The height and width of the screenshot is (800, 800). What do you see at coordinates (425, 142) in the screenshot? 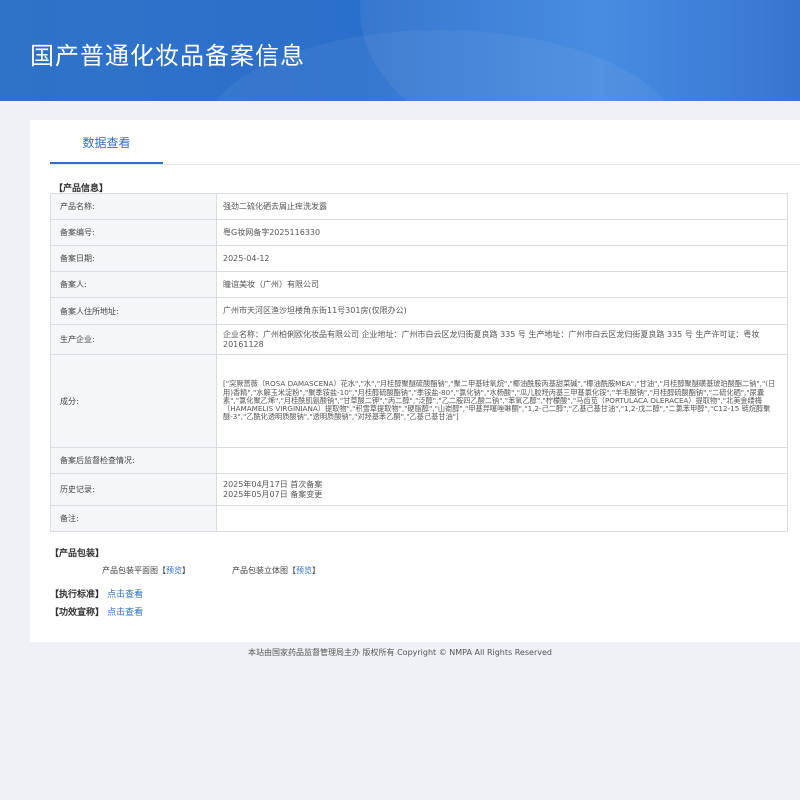
I see `tab-bar: 数据查看` at bounding box center [425, 142].